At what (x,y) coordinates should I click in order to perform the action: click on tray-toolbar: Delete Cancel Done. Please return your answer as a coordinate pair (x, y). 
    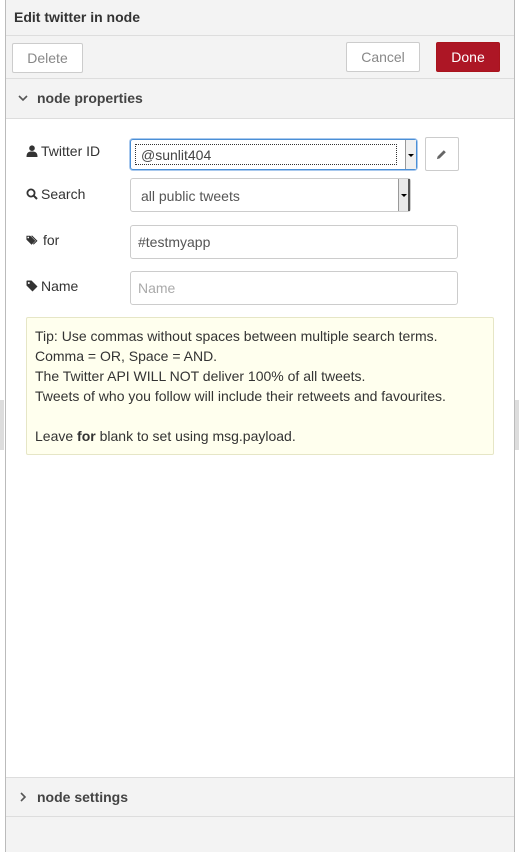
    Looking at the image, I should click on (260, 57).